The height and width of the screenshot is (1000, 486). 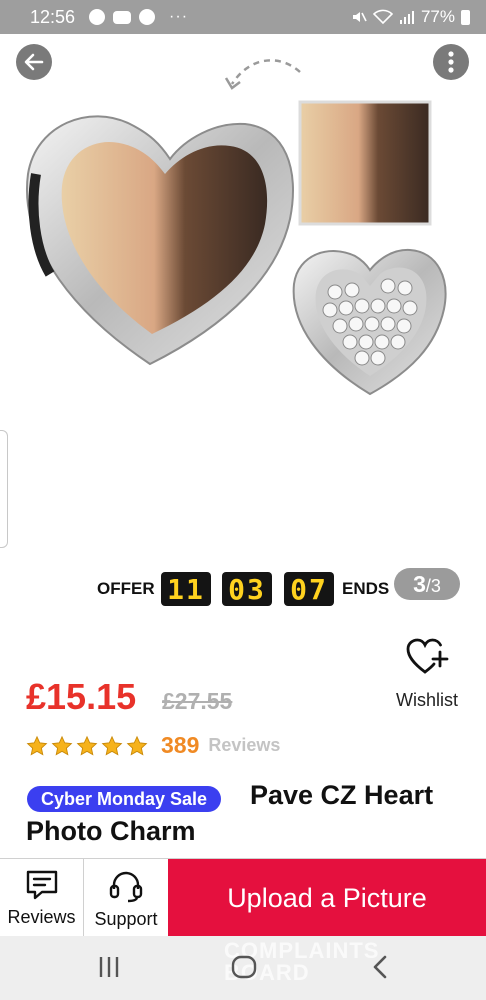 I want to click on product-title-line1: Pave CZ Heart, so click(x=342, y=795).